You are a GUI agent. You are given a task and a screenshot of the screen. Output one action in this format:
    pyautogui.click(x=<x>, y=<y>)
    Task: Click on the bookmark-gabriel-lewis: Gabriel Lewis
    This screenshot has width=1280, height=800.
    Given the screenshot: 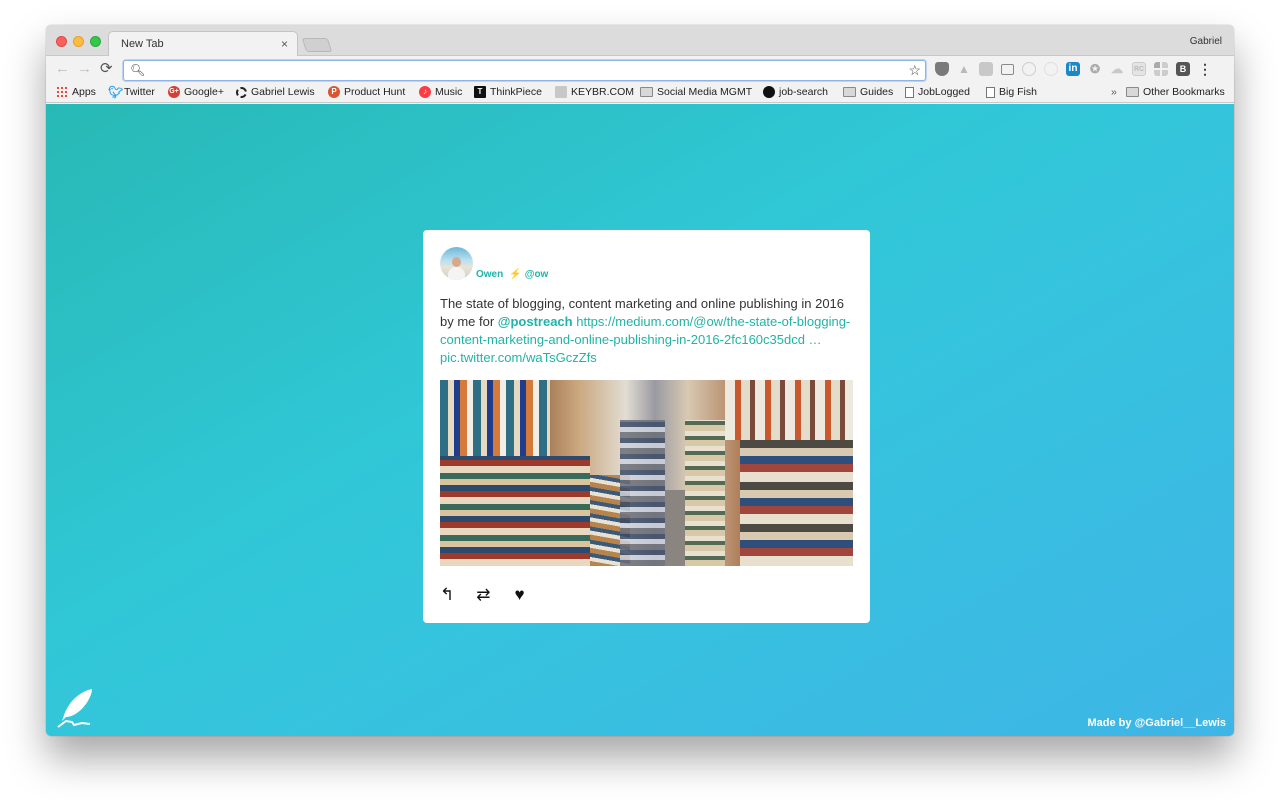 What is the action you would take?
    pyautogui.click(x=275, y=92)
    